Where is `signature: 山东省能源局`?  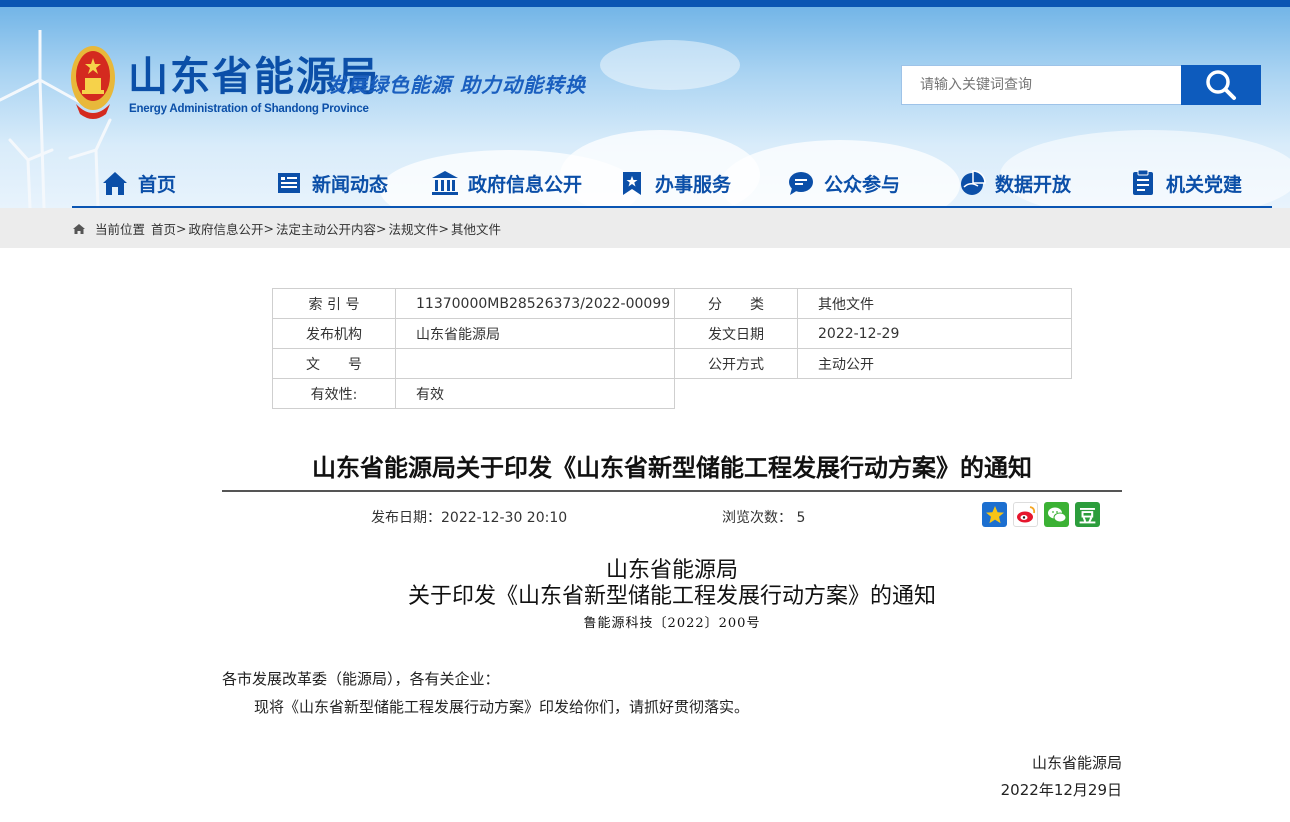
signature: 山东省能源局 is located at coordinates (1076, 763).